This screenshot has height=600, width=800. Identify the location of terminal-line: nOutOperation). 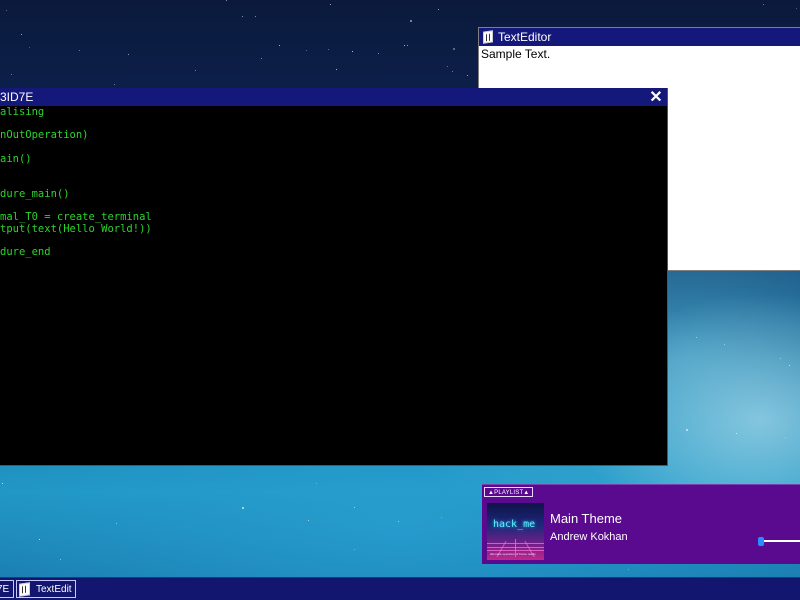
(44, 135).